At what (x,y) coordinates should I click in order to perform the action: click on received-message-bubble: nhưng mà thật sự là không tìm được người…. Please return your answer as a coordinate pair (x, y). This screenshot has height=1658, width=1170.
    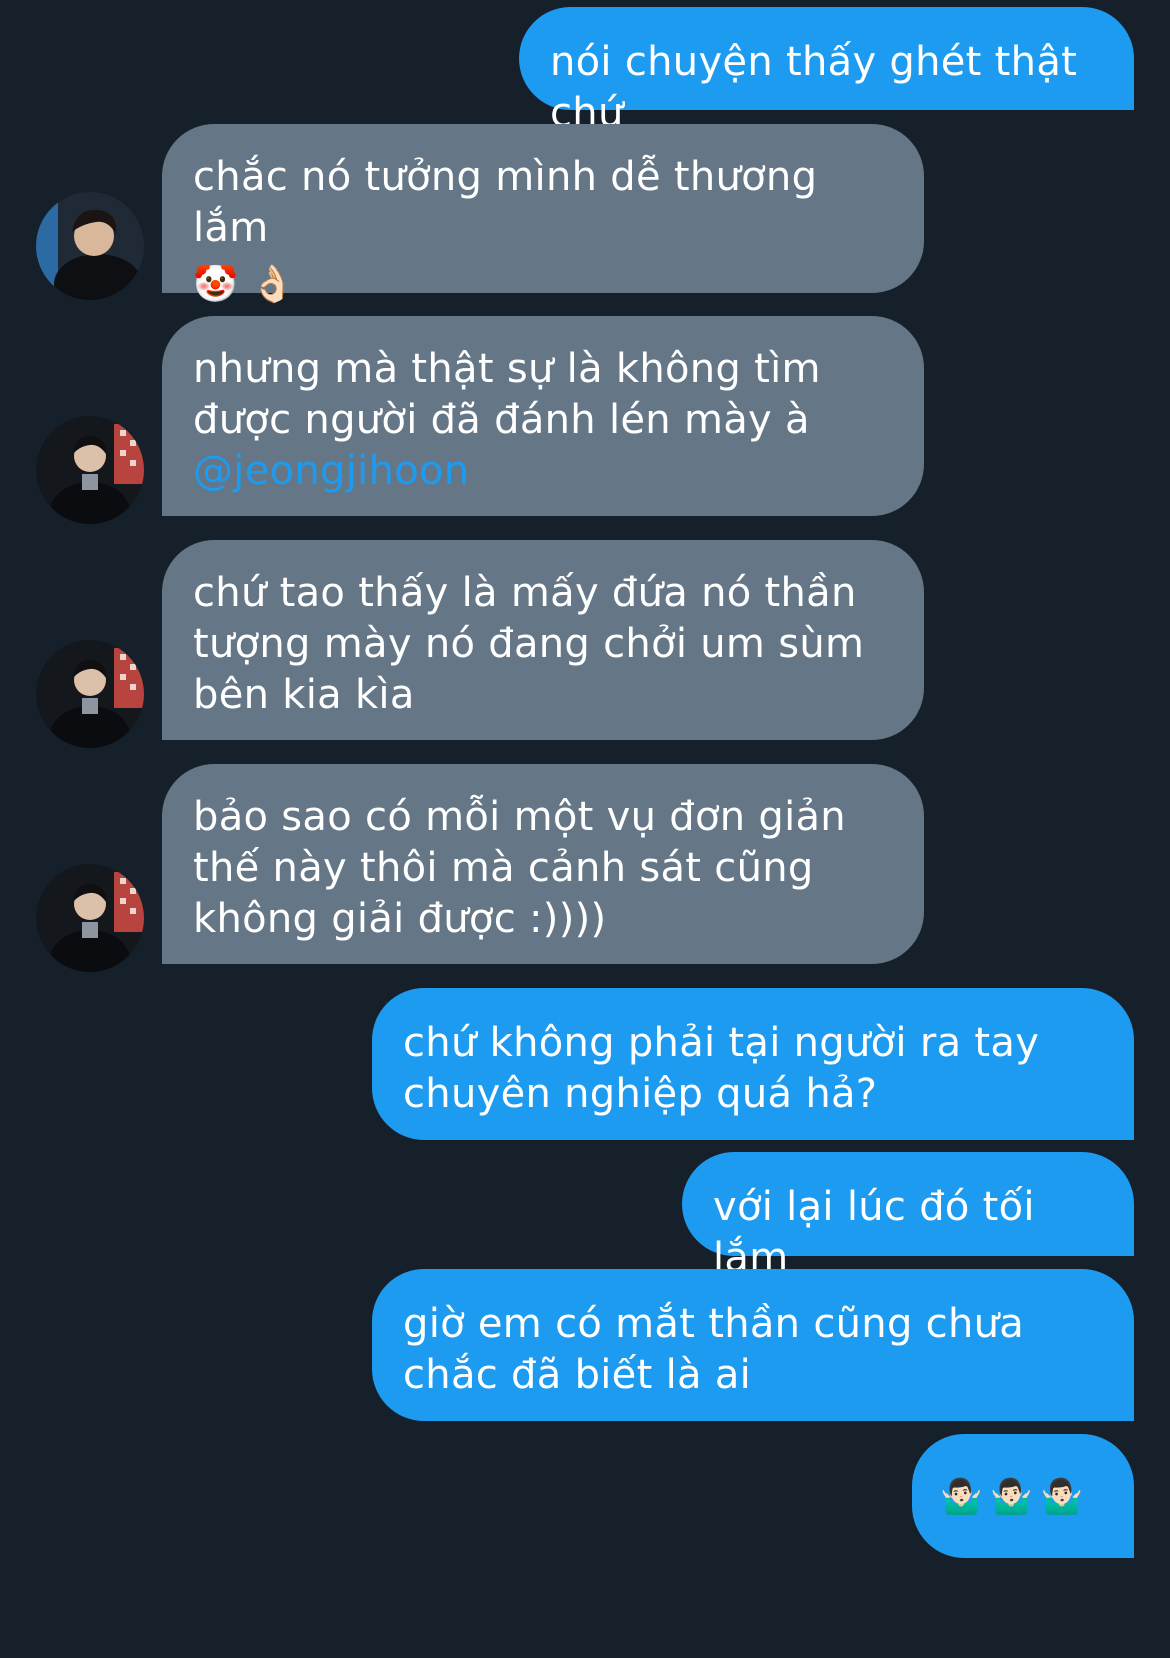
    Looking at the image, I should click on (543, 416).